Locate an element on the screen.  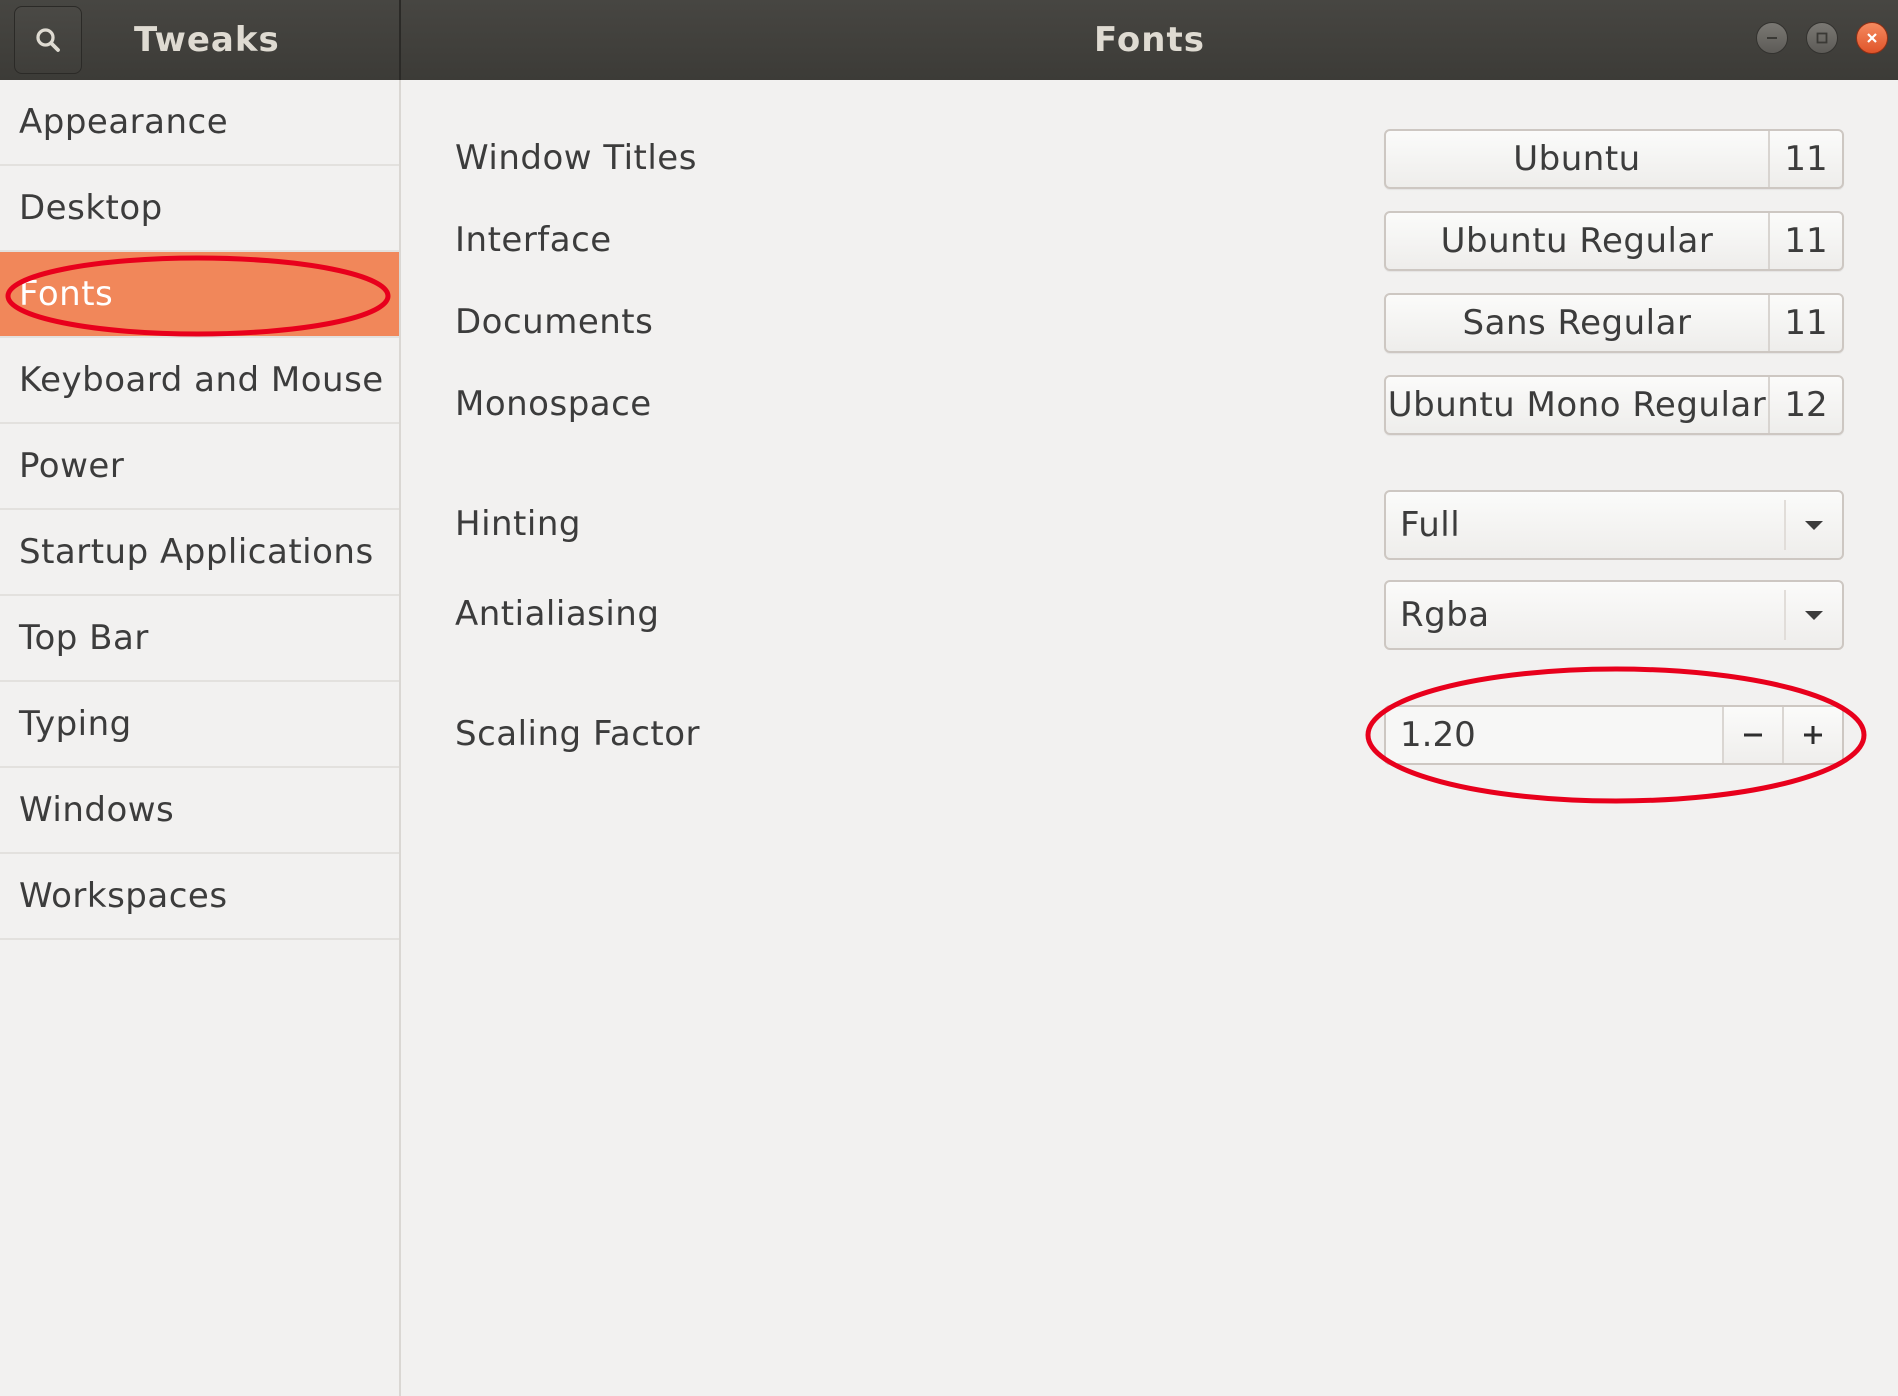
window-controls is located at coordinates (1822, 38).